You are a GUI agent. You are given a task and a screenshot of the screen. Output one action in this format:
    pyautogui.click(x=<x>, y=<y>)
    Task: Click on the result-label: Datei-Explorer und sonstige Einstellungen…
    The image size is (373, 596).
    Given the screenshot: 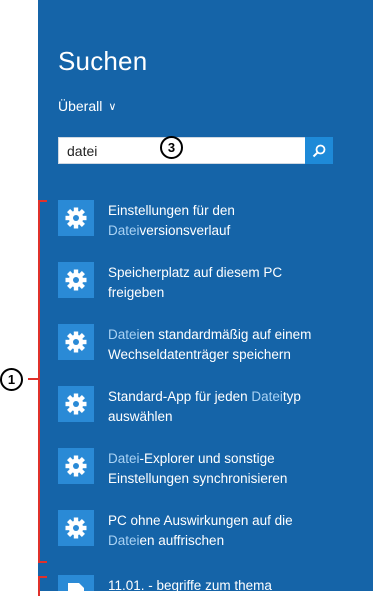 What is the action you would take?
    pyautogui.click(x=197, y=473)
    